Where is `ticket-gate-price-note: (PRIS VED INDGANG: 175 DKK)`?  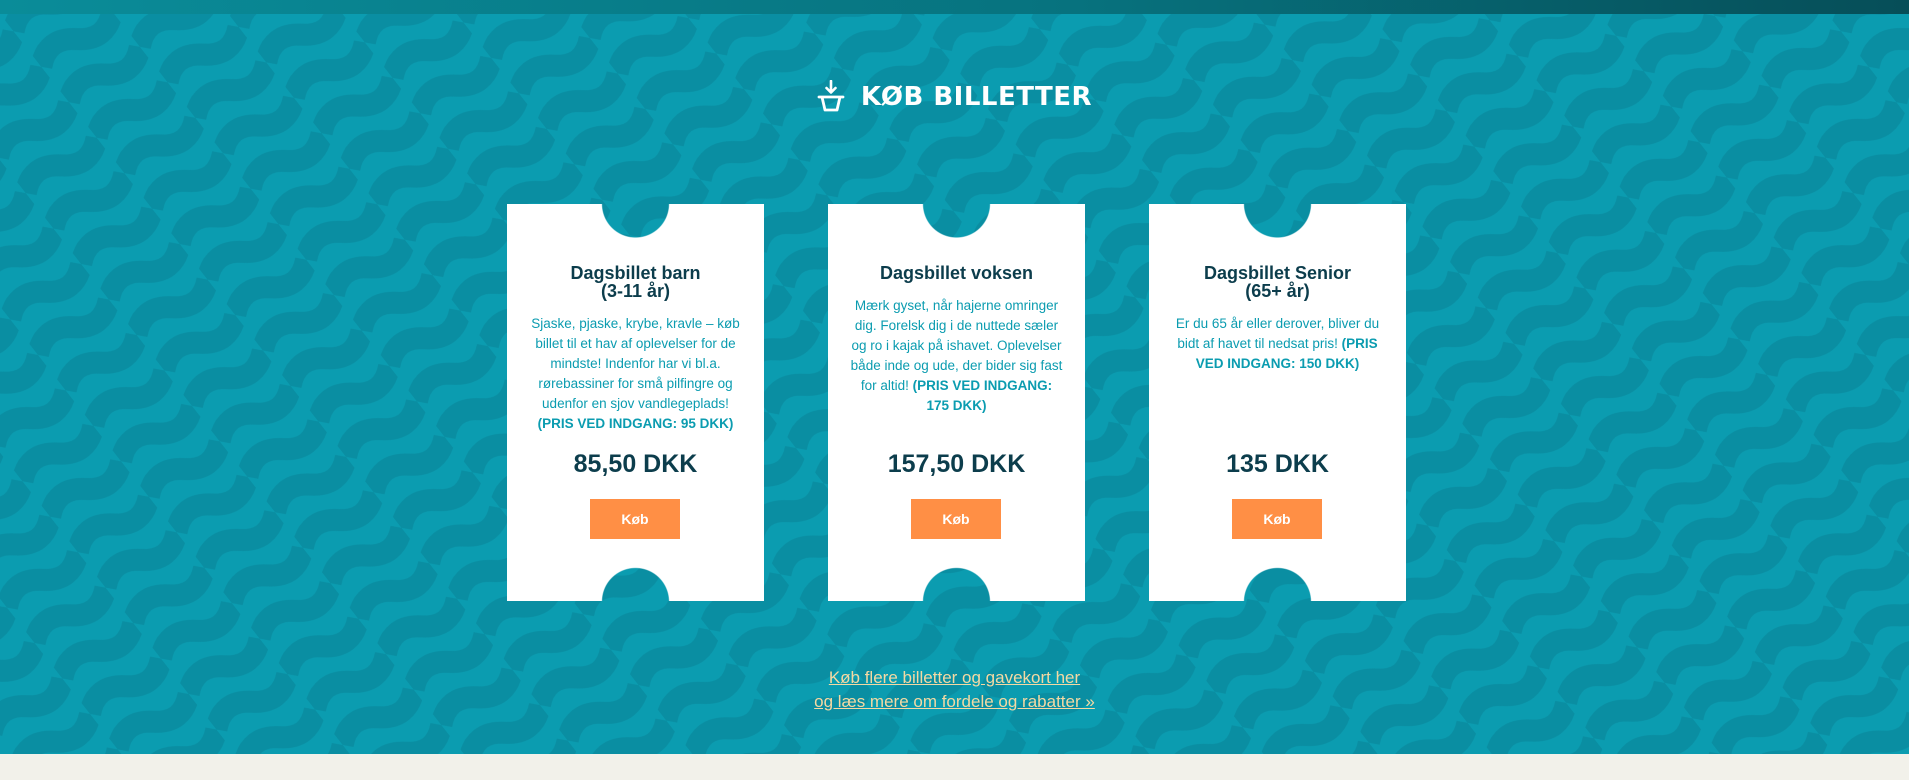
ticket-gate-price-note: (PRIS VED INDGANG: 175 DKK) is located at coordinates (982, 395).